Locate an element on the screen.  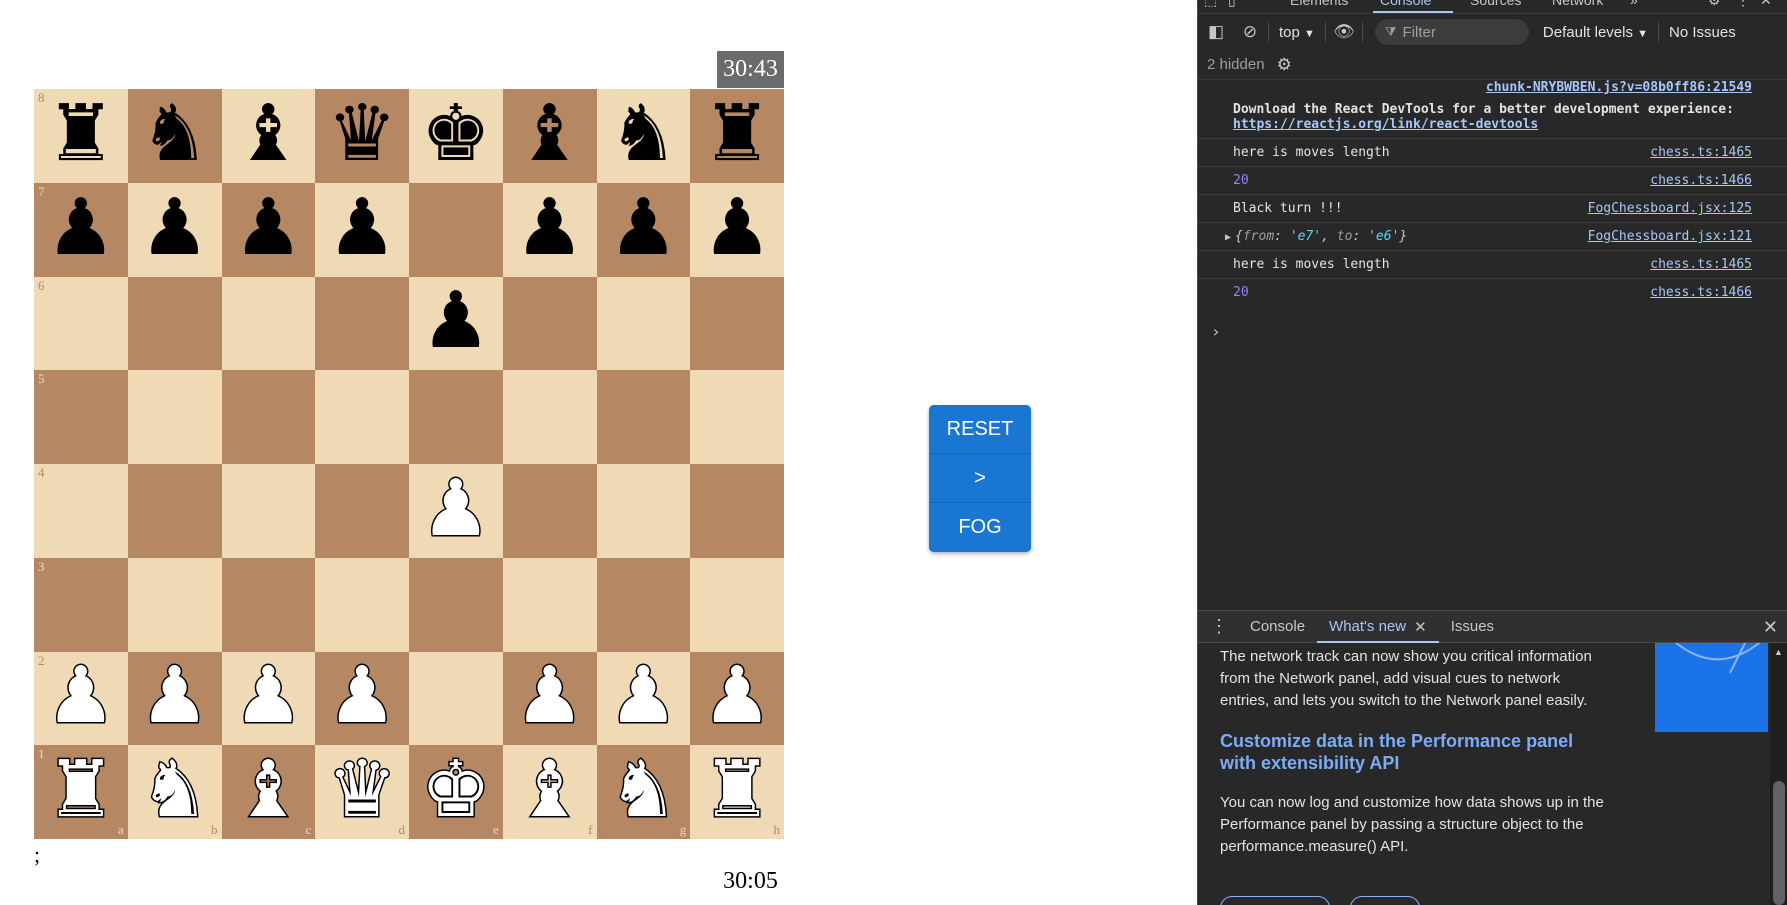
black-queen-icon: ♛ is located at coordinates (362, 134).